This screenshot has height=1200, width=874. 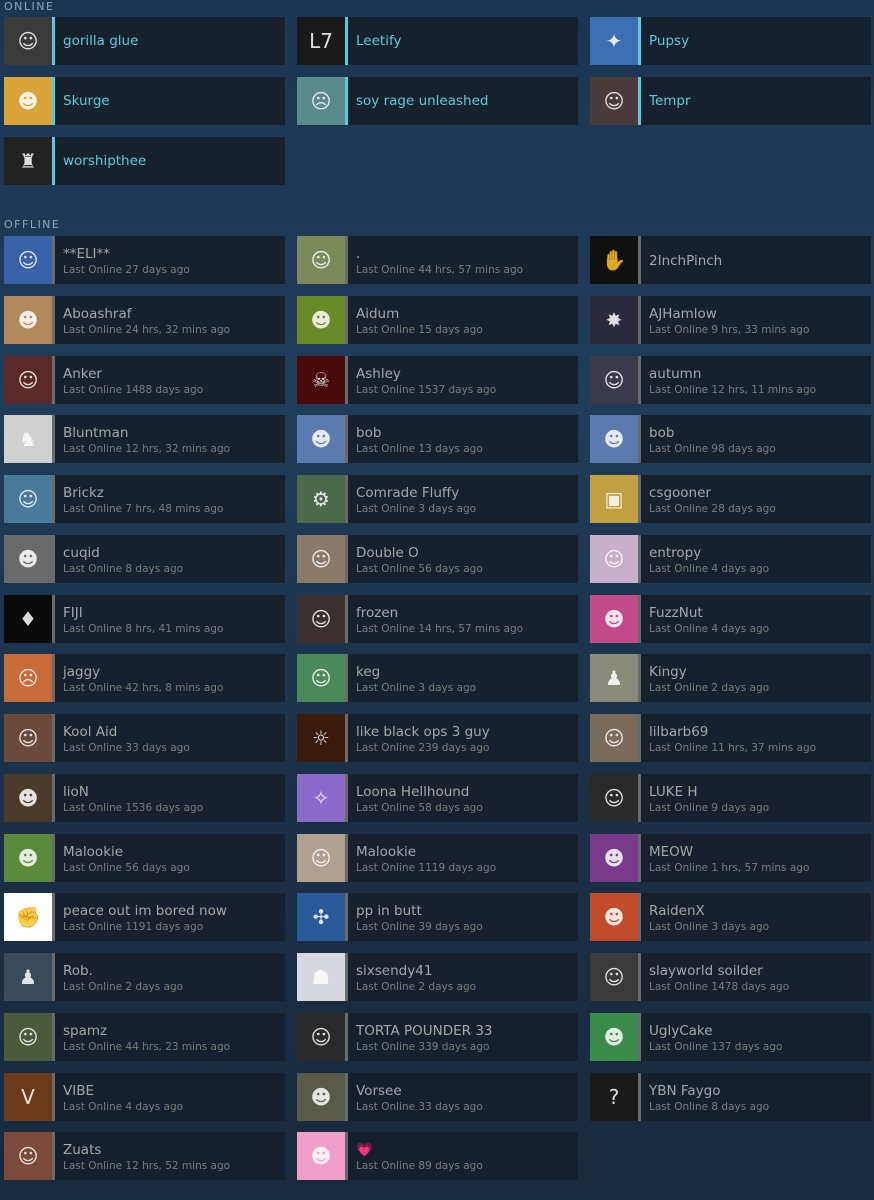 I want to click on friend-tile: L7 Leetify, so click(x=437, y=41).